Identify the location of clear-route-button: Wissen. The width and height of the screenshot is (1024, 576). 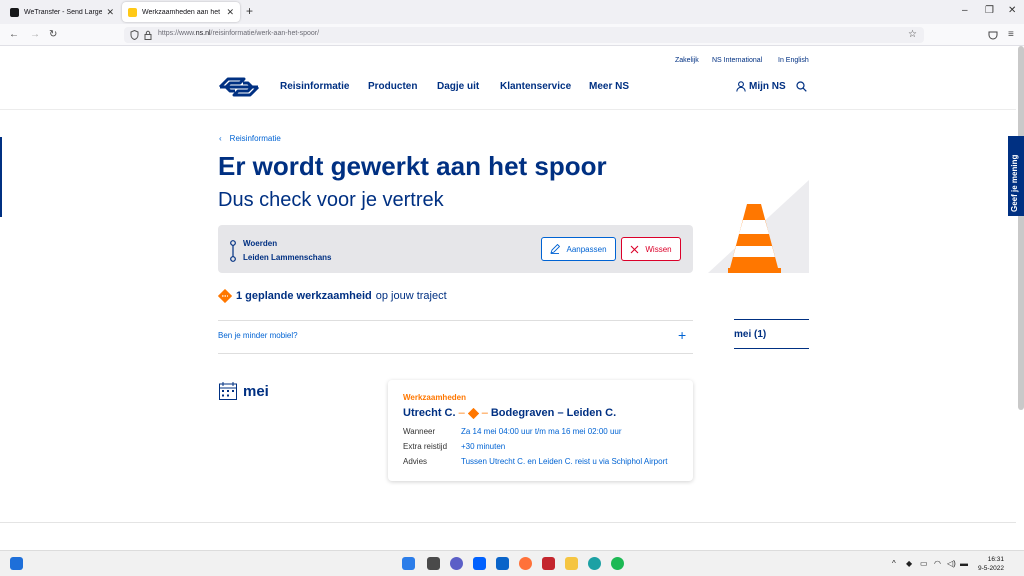
(651, 249).